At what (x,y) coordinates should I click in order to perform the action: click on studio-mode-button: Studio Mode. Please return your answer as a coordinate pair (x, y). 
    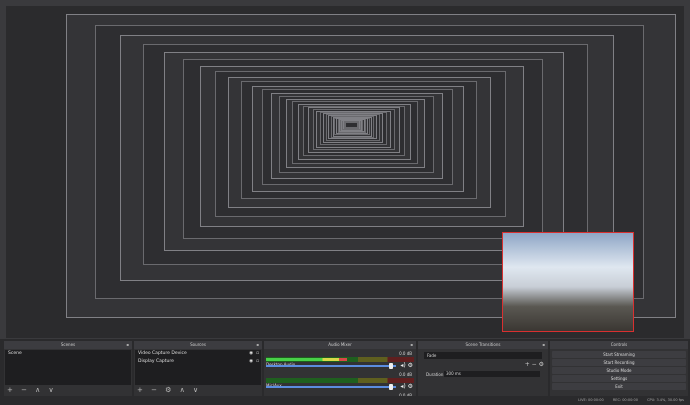
    Looking at the image, I should click on (619, 370).